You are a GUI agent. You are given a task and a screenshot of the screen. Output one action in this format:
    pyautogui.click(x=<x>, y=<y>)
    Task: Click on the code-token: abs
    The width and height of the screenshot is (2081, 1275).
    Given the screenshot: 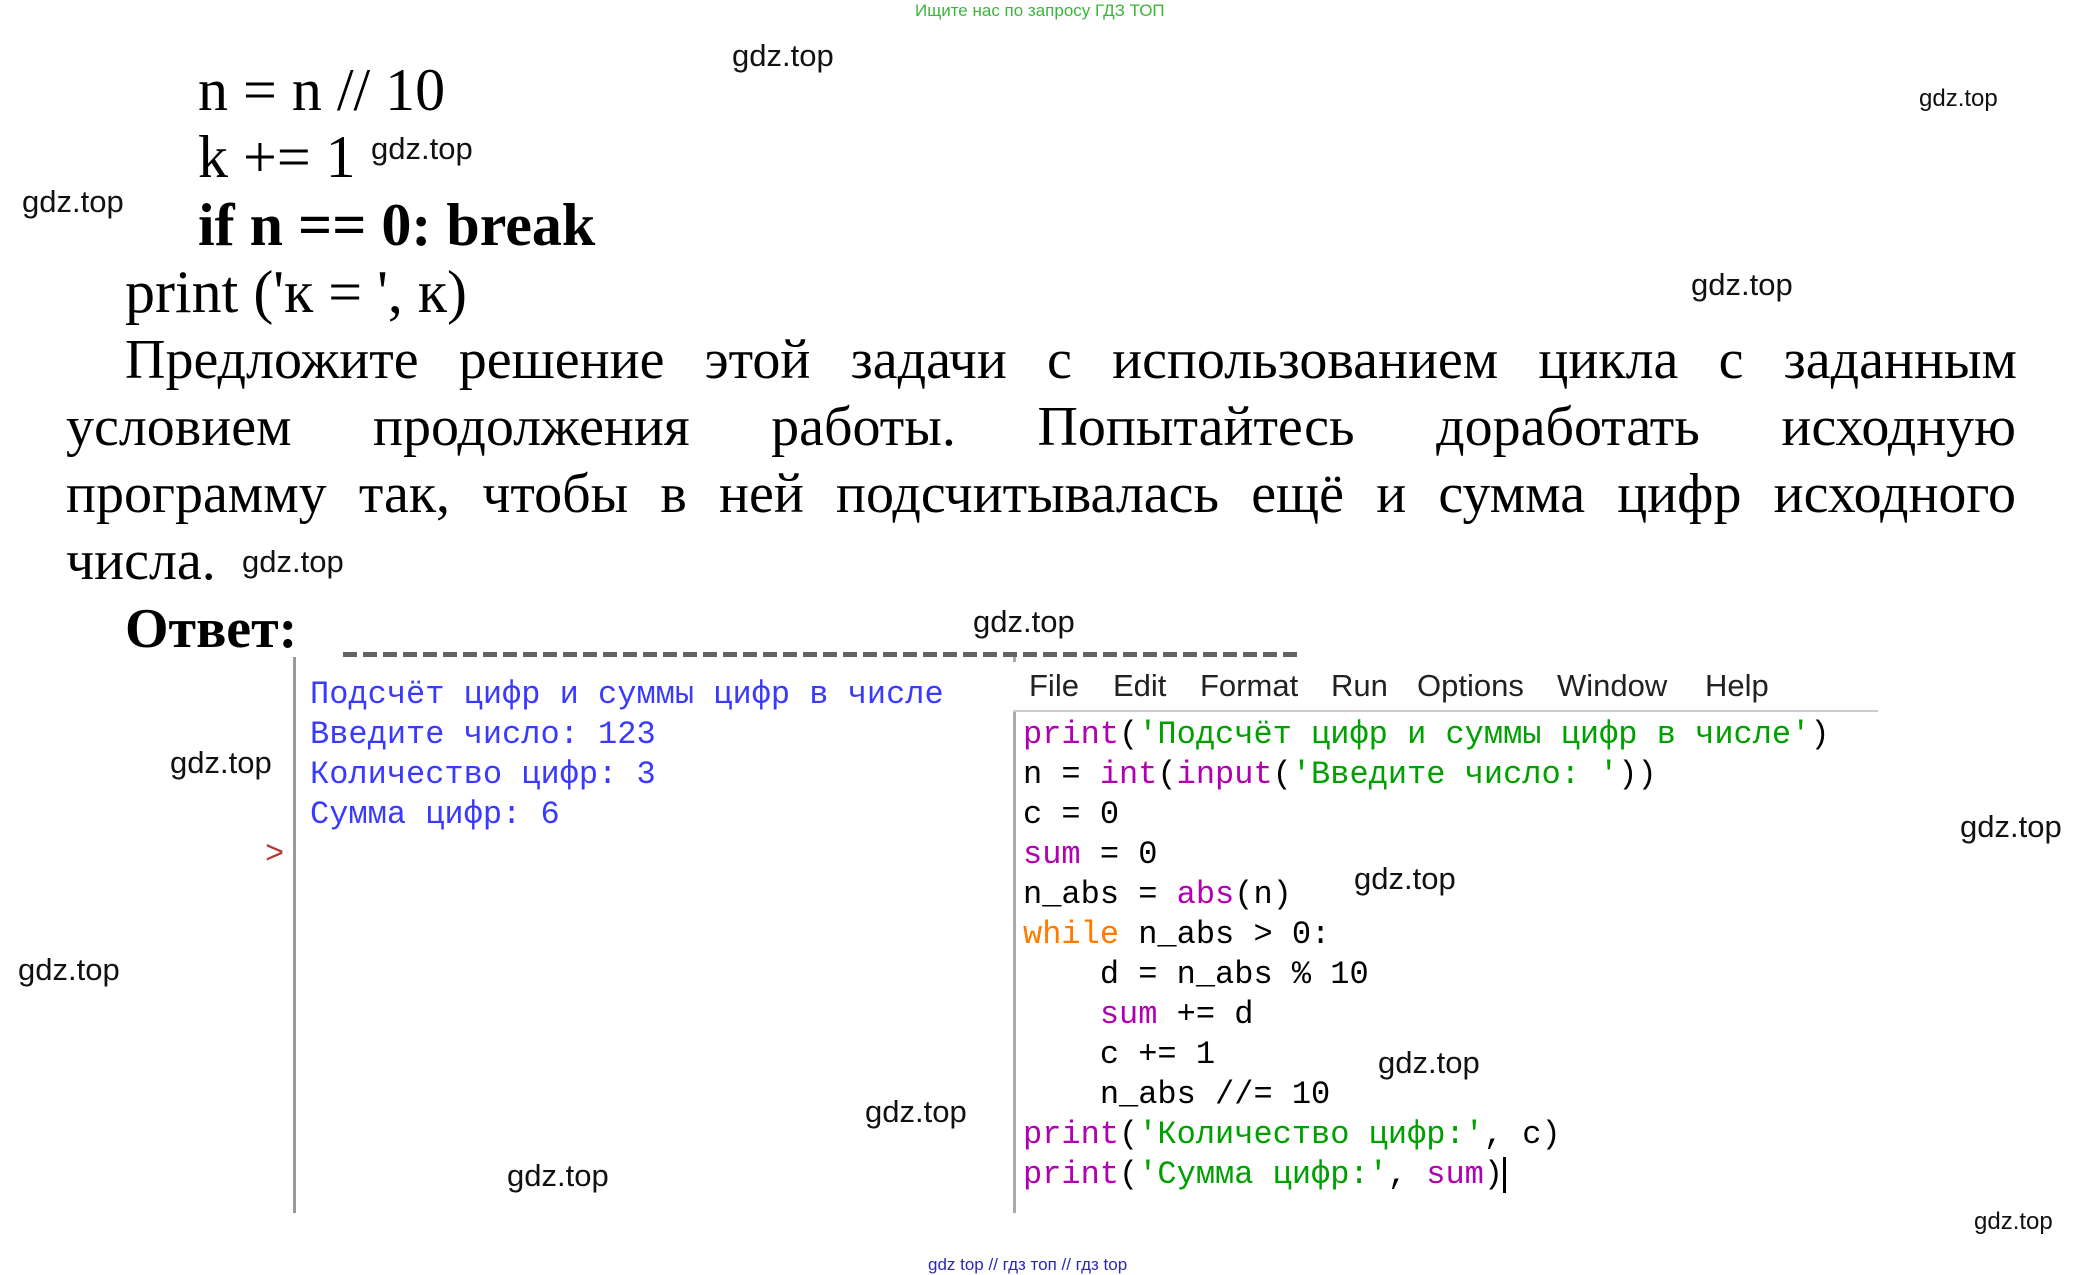 What is the action you would take?
    pyautogui.click(x=1205, y=894)
    